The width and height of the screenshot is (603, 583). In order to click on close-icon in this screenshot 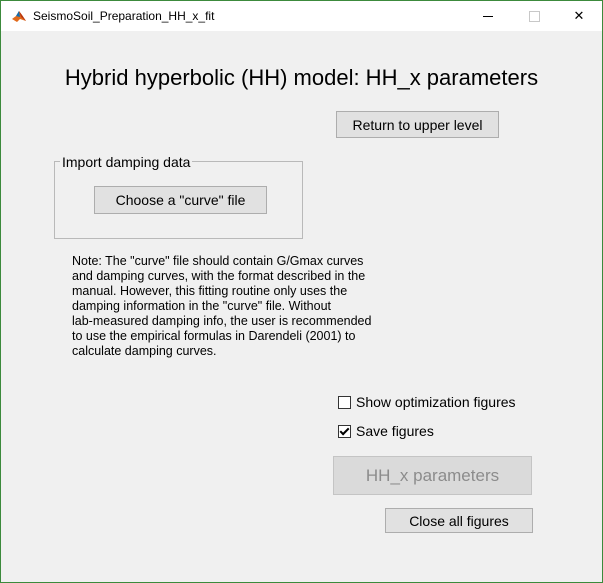, I will do `click(579, 16)`.